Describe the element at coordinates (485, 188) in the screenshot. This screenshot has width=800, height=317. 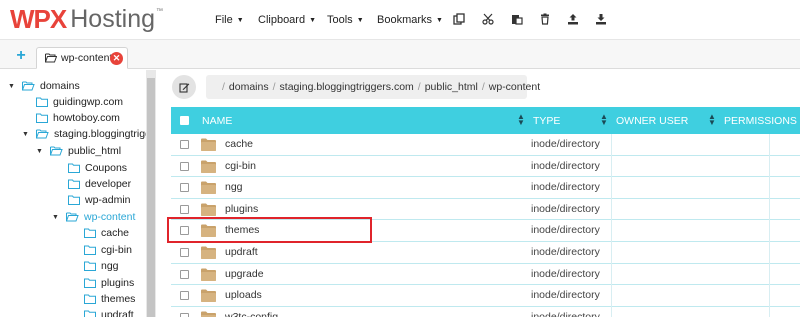
I see `table-row: ngg inode/directory` at that location.